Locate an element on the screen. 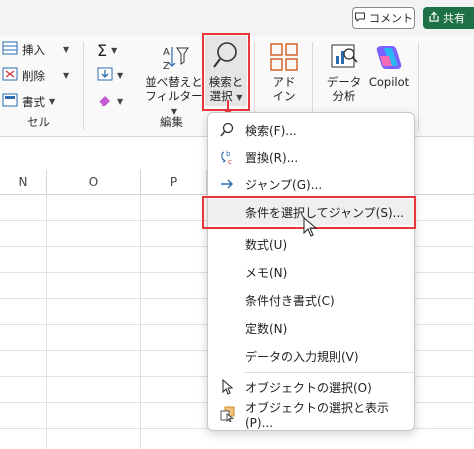 The height and width of the screenshot is (449, 474). delete-cells-button: 削除 ▼ is located at coordinates (35, 75).